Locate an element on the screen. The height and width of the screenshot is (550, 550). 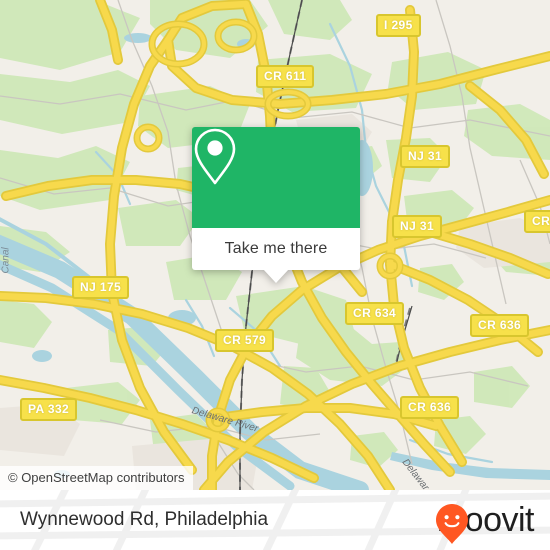
moovit-logo: moovit is located at coordinates (485, 523).